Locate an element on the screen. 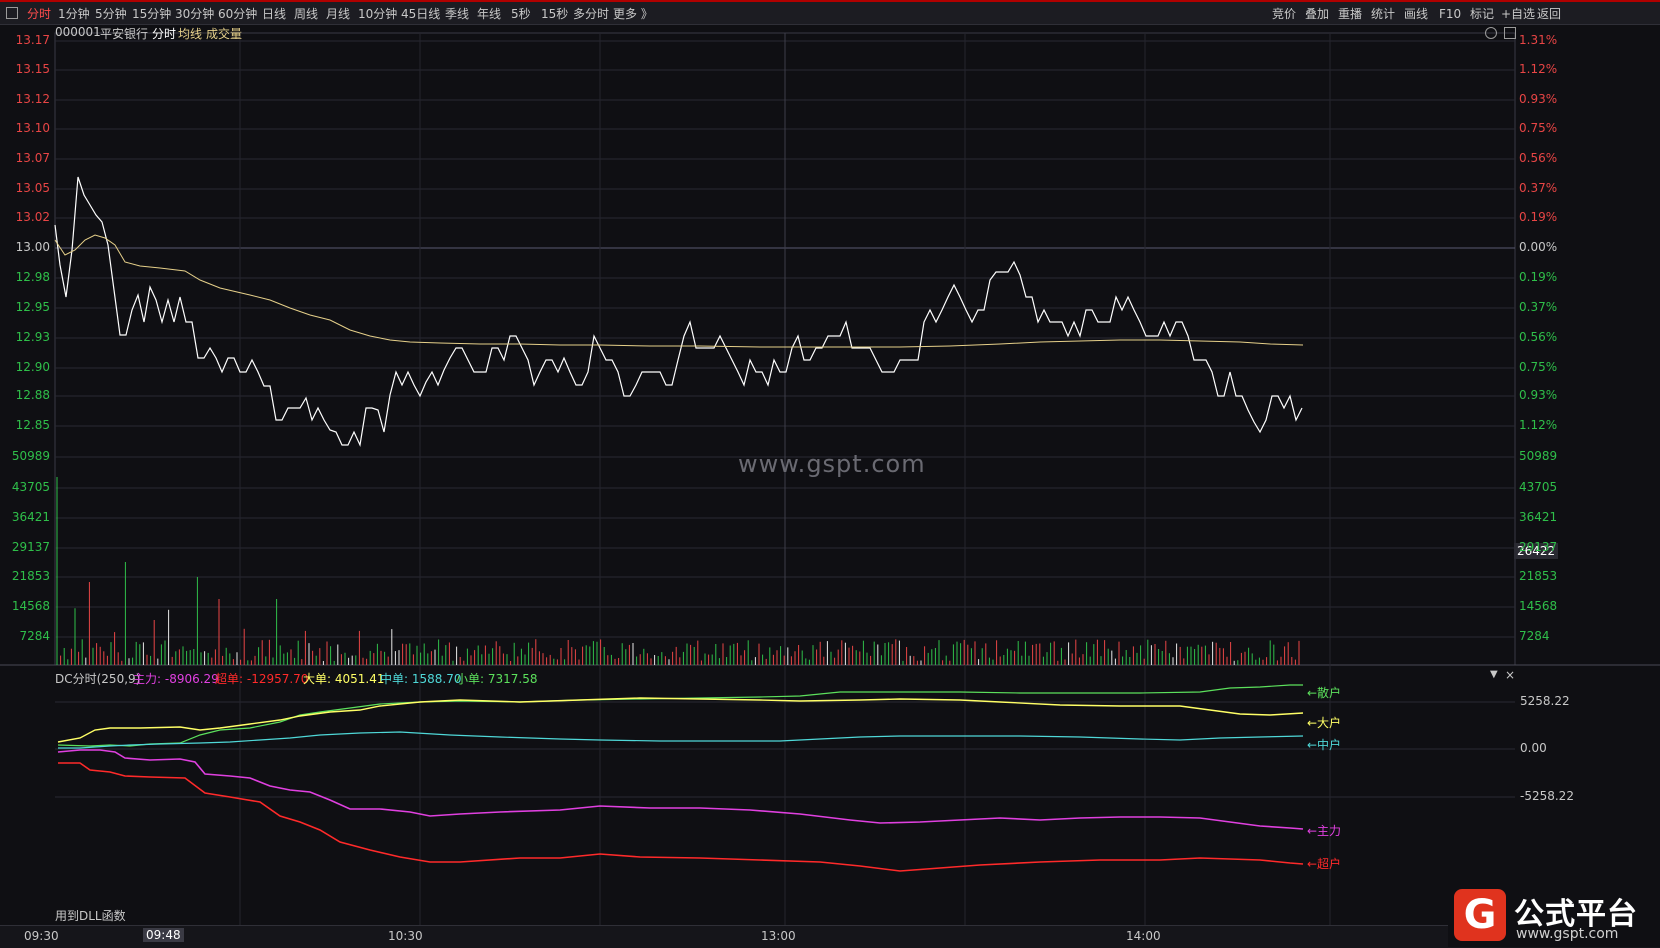  volume-tick-right: 43705 is located at coordinates (1538, 487).